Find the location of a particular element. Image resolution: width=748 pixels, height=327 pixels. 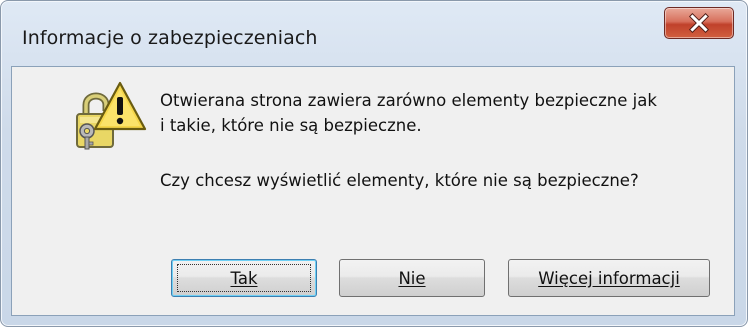

close-icon is located at coordinates (699, 23).